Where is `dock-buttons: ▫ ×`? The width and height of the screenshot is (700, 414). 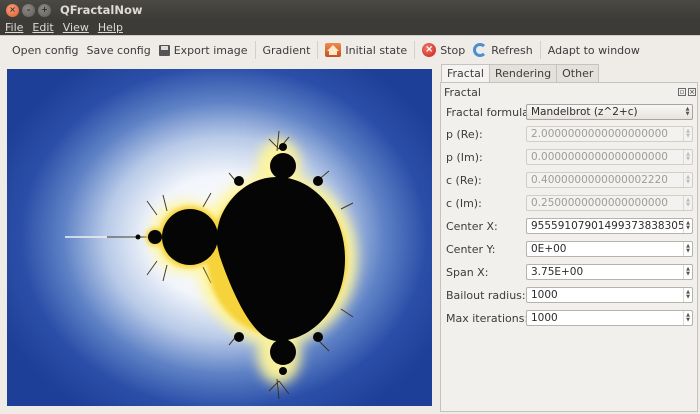 dock-buttons: ▫ × is located at coordinates (687, 92).